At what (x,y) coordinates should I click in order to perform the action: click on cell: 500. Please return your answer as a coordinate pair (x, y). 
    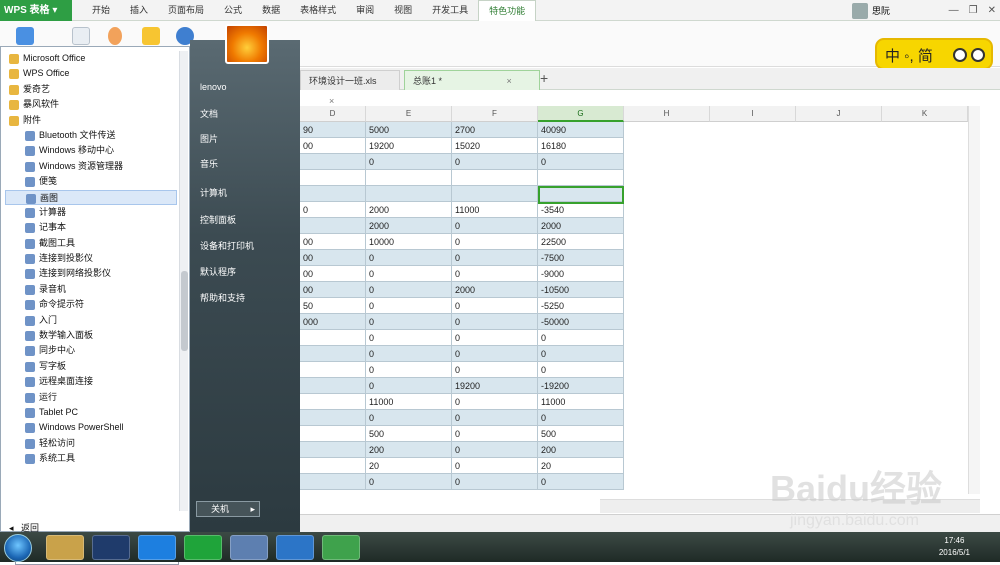
    Looking at the image, I should click on (581, 434).